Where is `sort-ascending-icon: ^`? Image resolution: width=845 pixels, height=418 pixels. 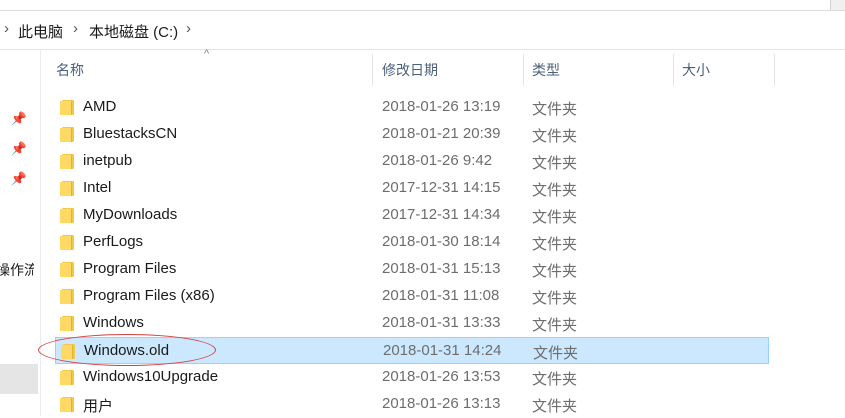
sort-ascending-icon: ^ is located at coordinates (207, 54).